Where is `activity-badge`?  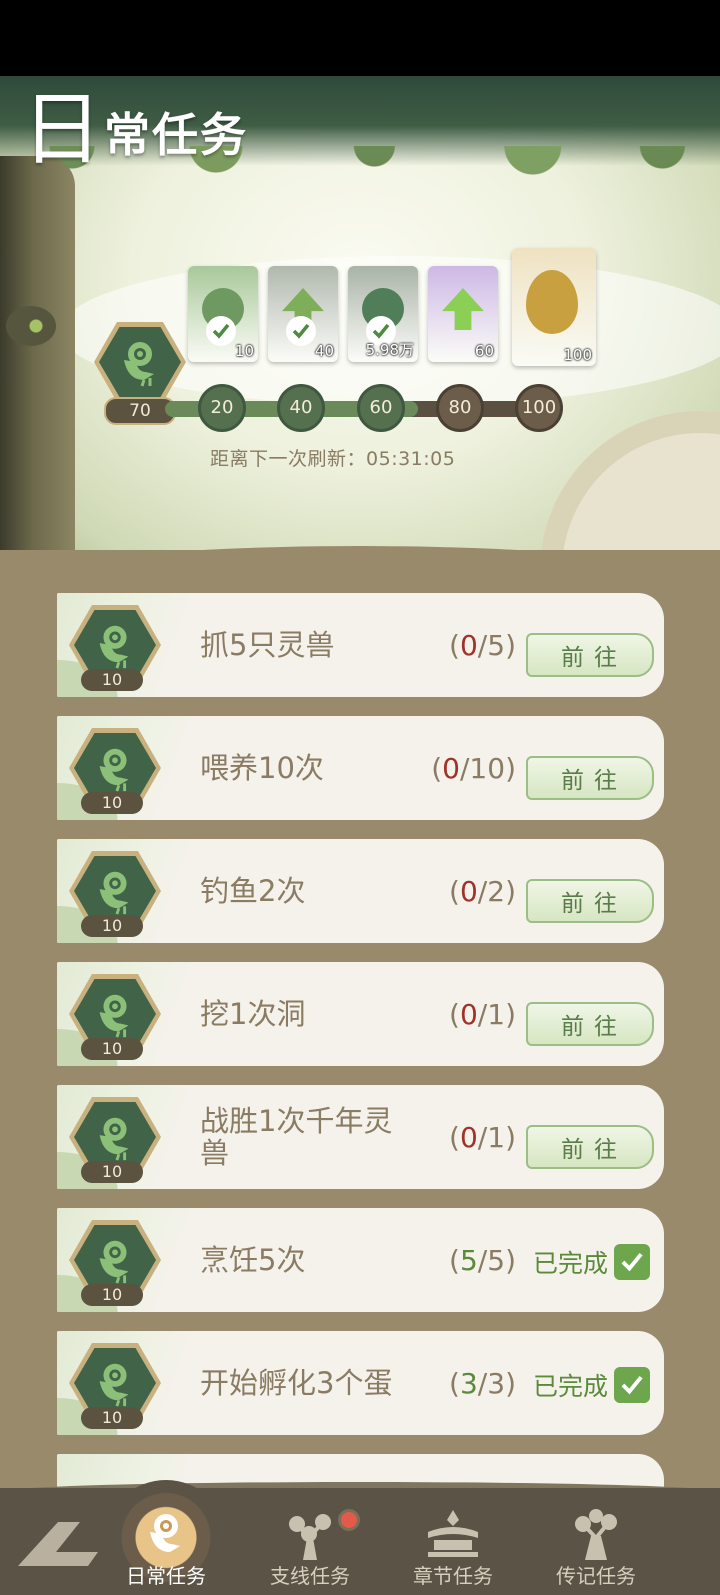
activity-badge is located at coordinates (140, 362).